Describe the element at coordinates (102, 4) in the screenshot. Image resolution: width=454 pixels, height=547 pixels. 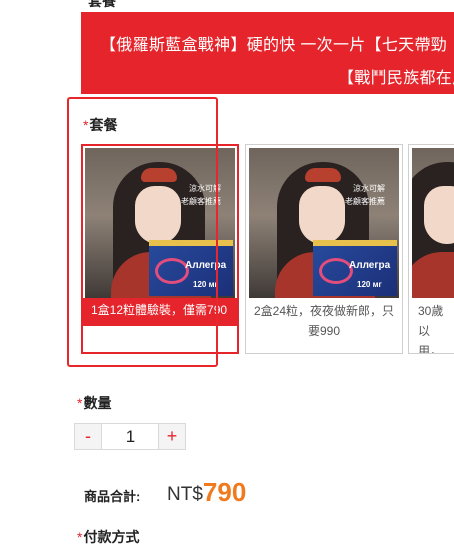
I see `previous-section-label: 套餐` at that location.